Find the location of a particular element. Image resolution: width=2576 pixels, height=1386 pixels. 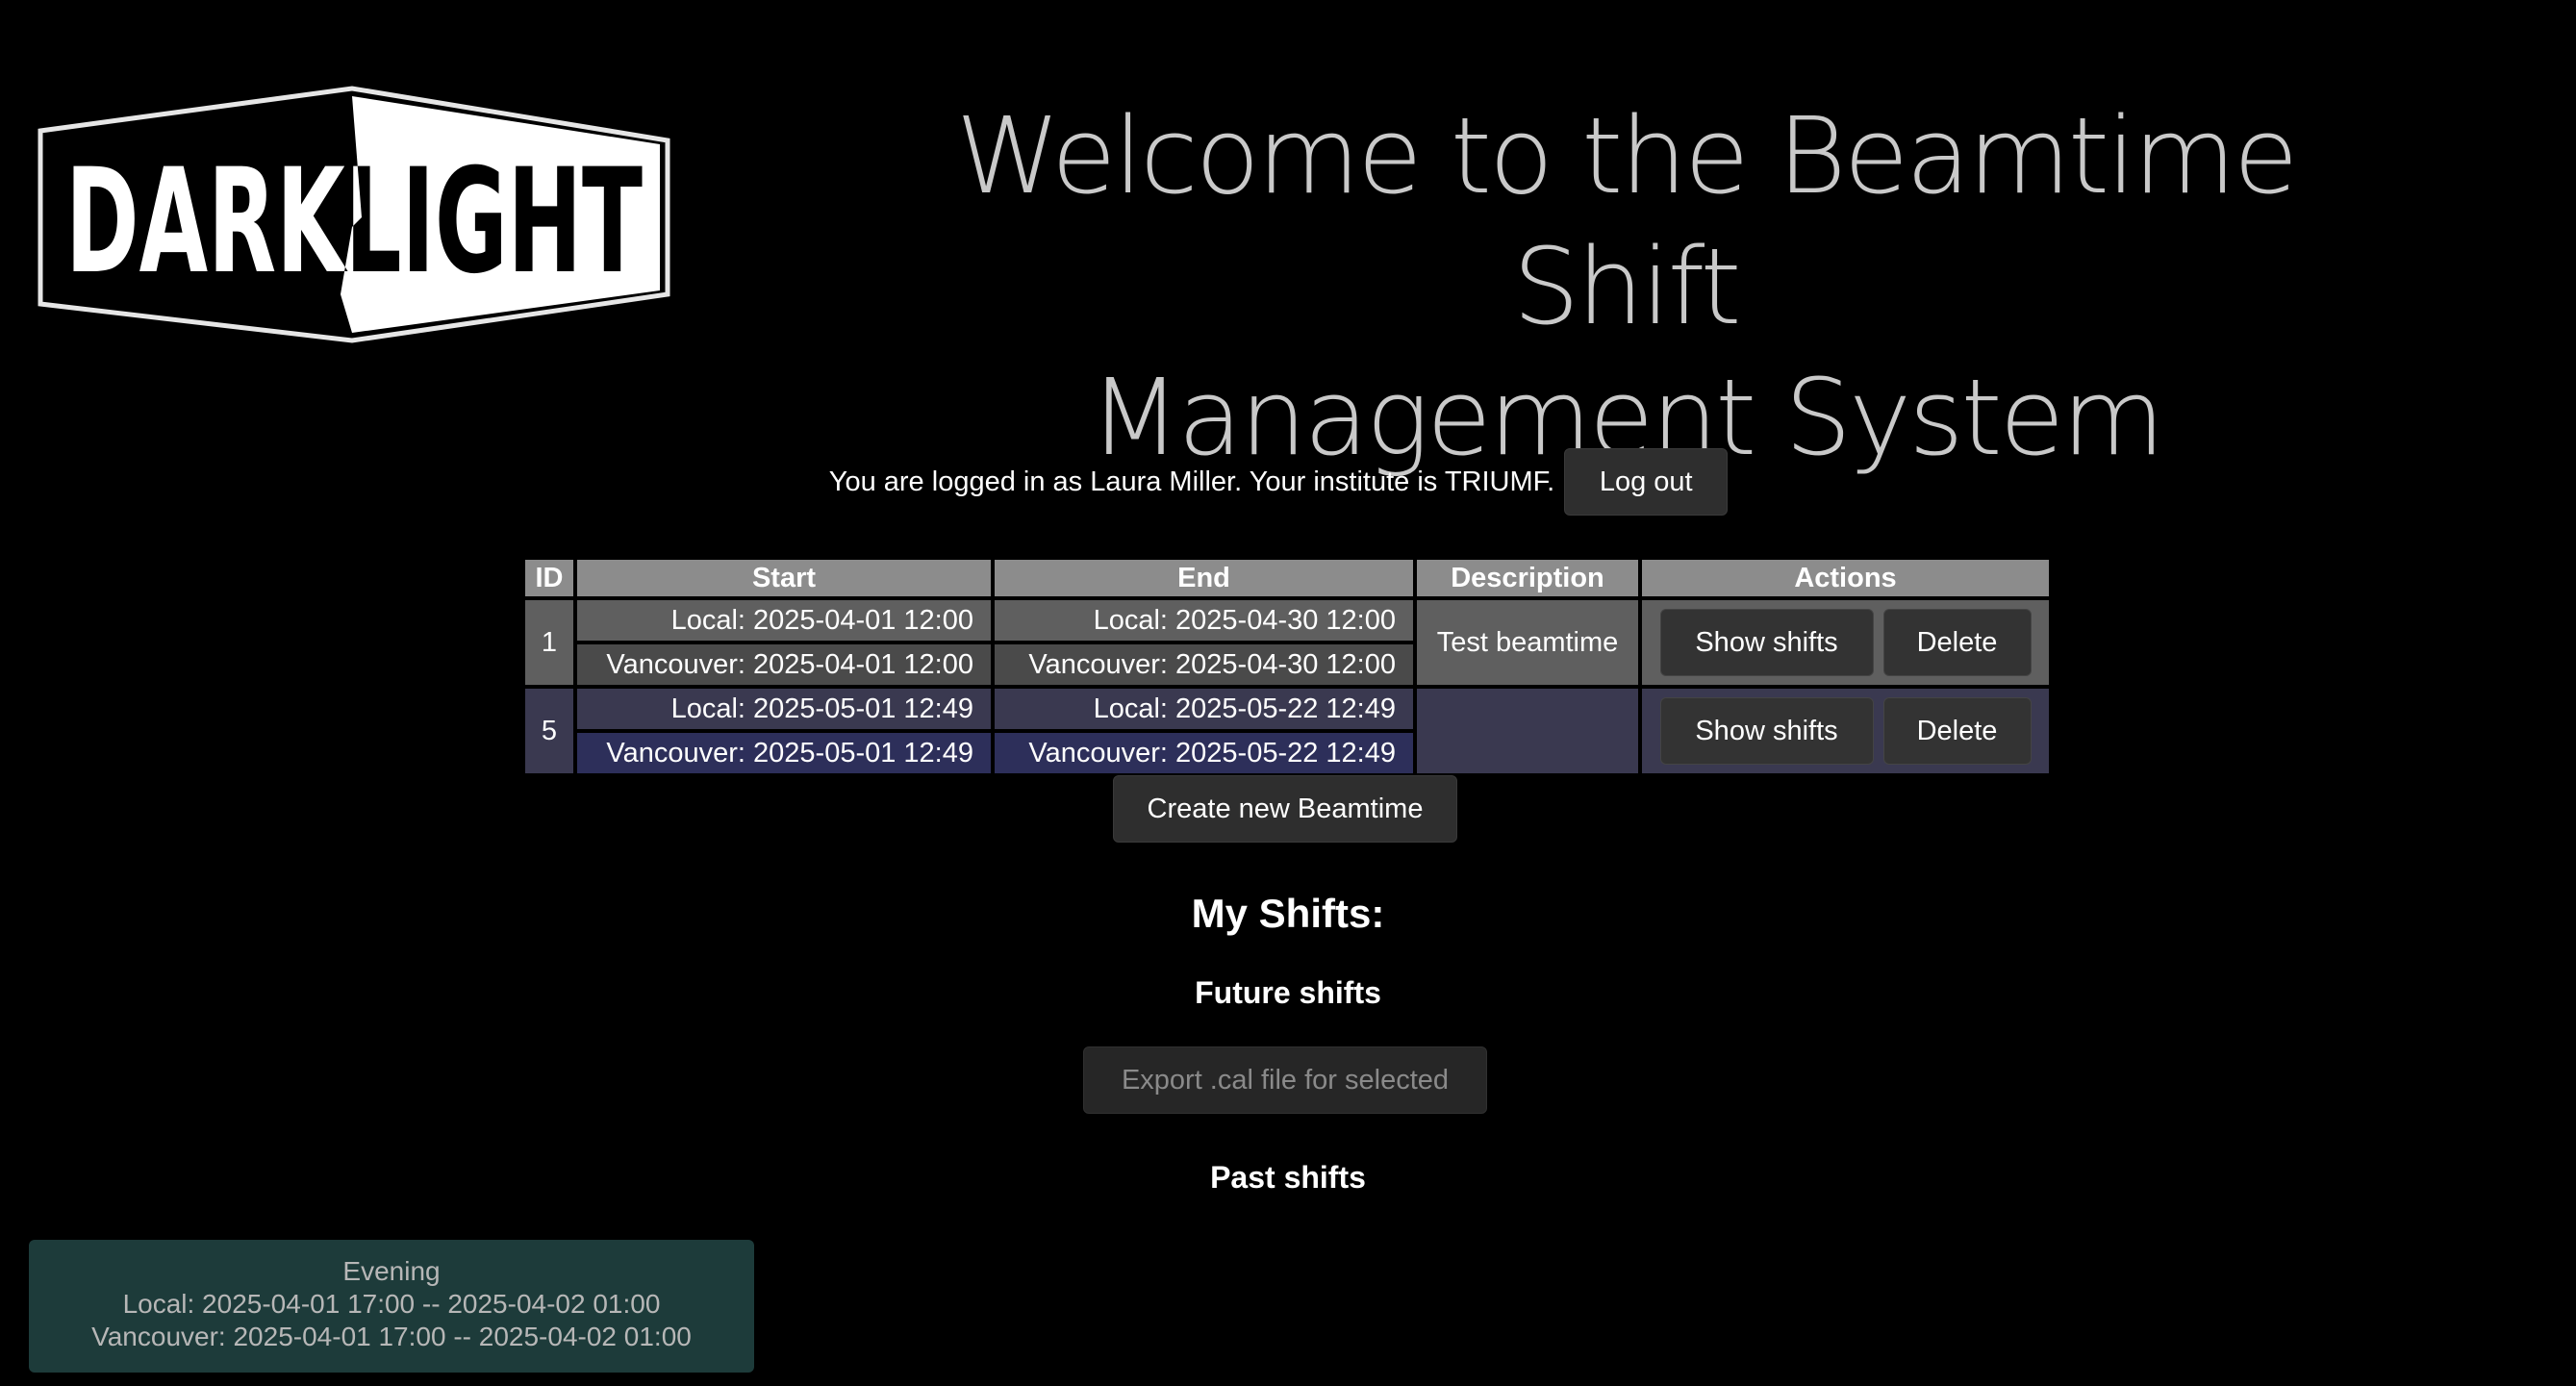

row-id: 1 is located at coordinates (549, 643).